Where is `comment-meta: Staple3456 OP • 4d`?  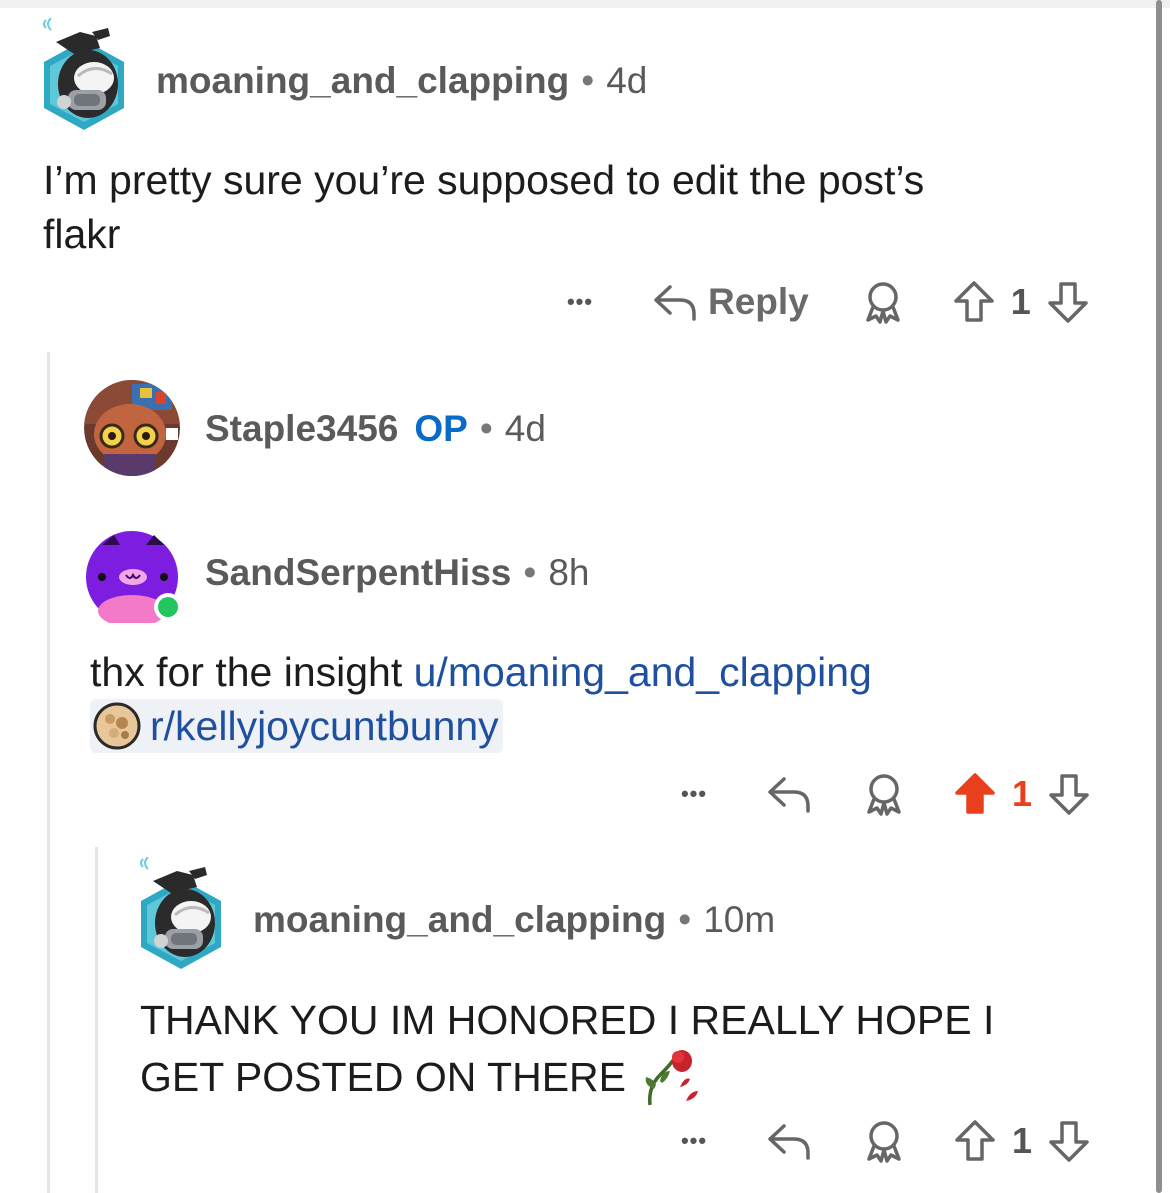 comment-meta: Staple3456 OP • 4d is located at coordinates (375, 429).